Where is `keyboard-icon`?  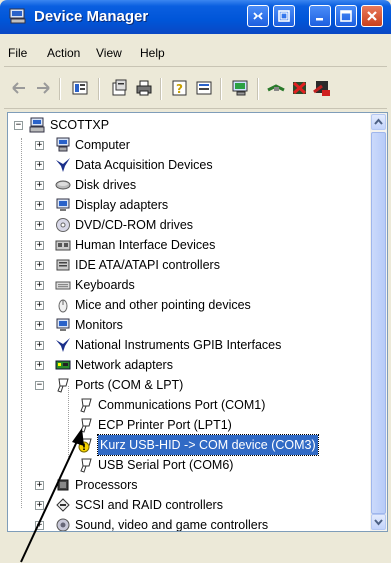 keyboard-icon is located at coordinates (63, 285).